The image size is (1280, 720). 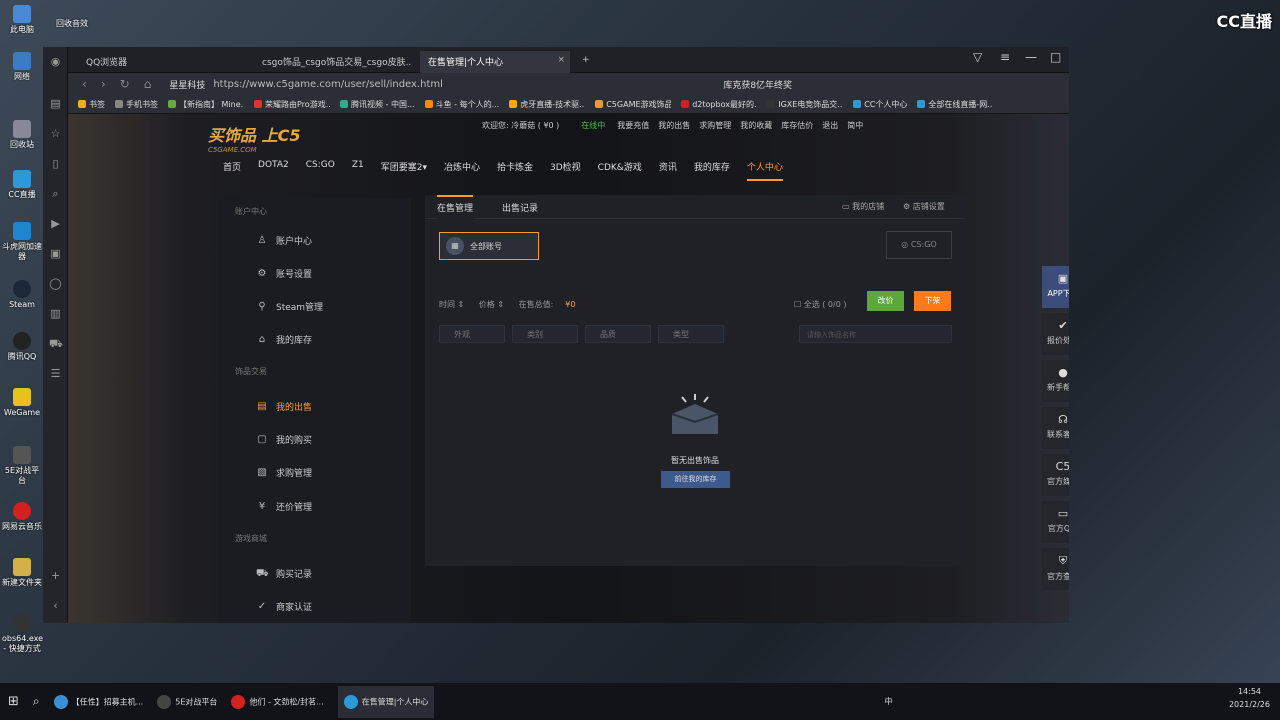 I want to click on bookmark-item: CC个人中心, so click(x=880, y=104).